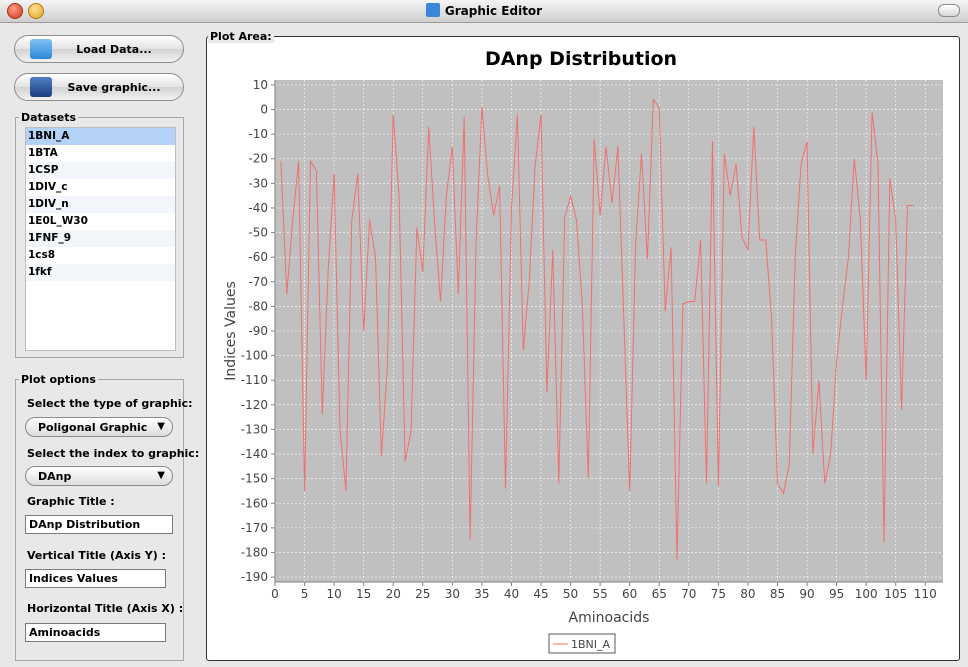  Describe the element at coordinates (100, 187) in the screenshot. I see `dataset-item: 1DIV_c` at that location.